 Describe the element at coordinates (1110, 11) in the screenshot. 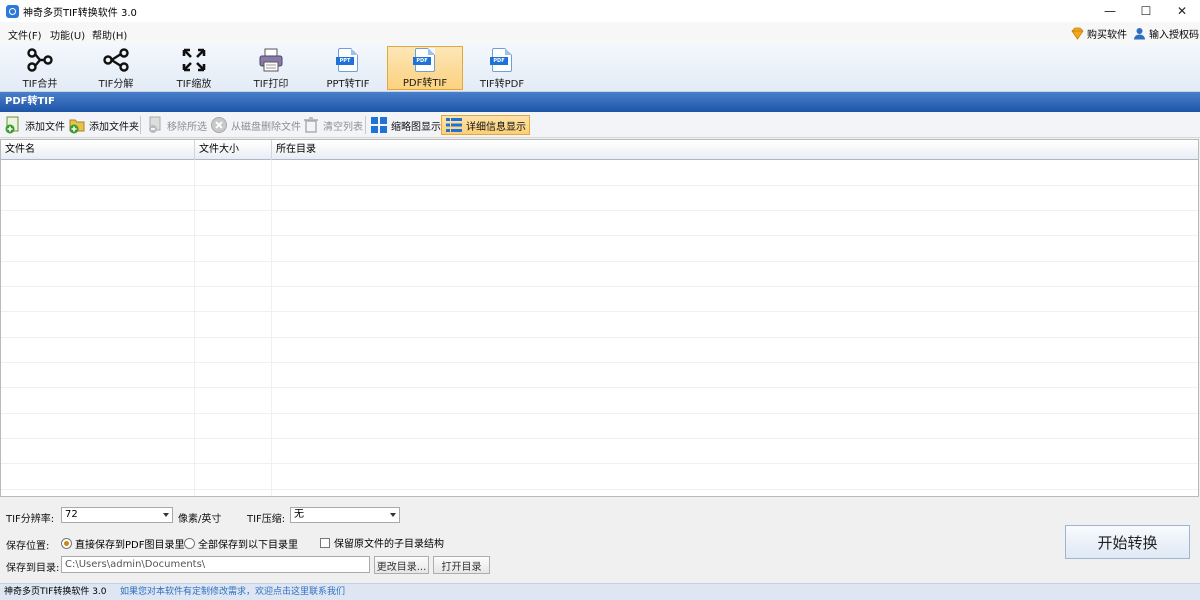

I see `minimize-button: —` at that location.